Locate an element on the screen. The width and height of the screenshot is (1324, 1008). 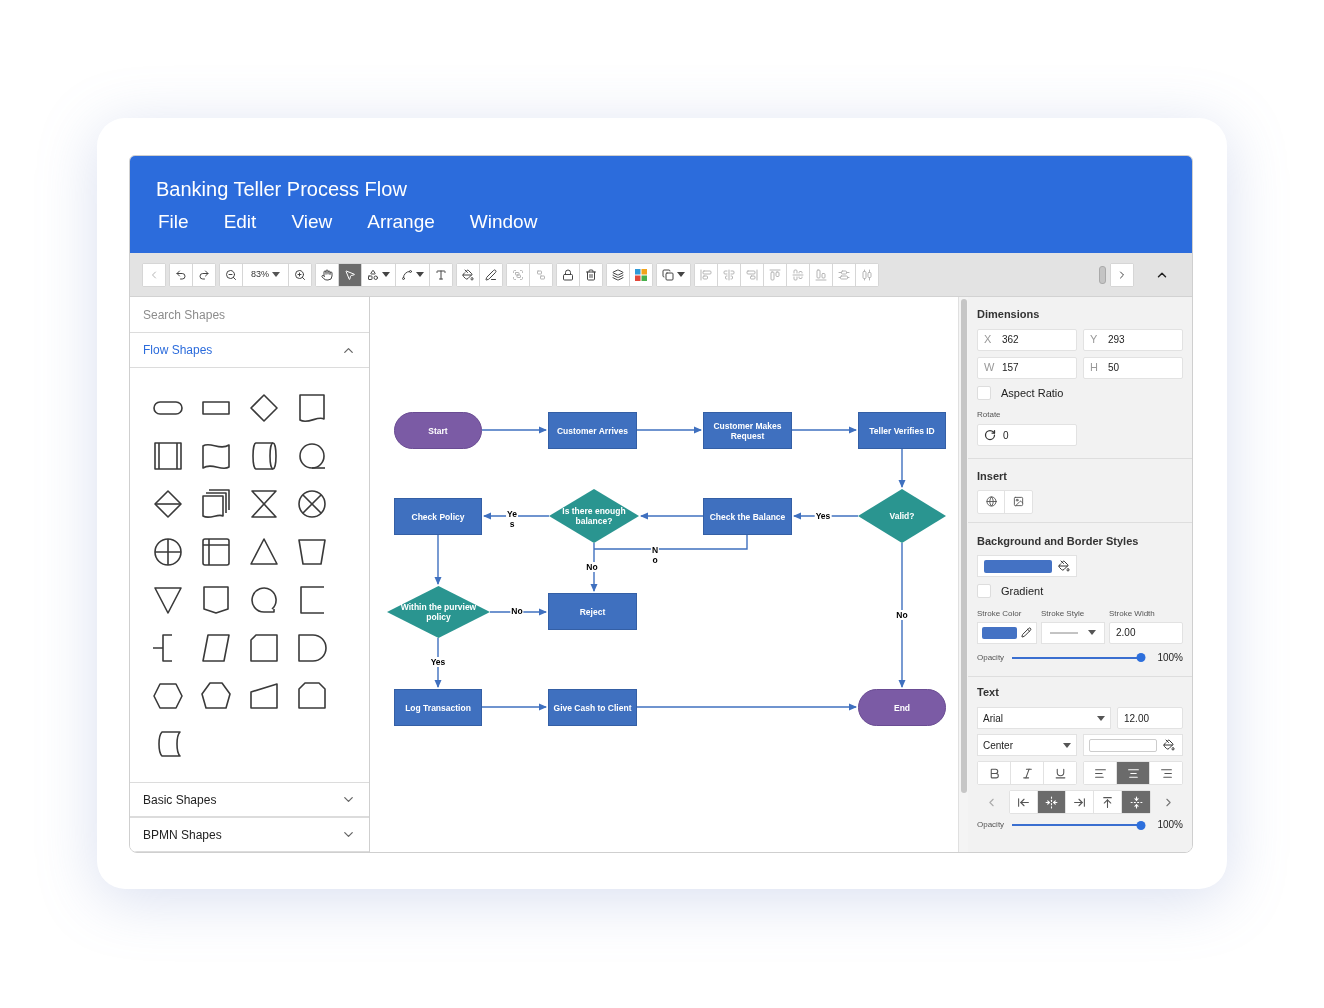
process-node: Check the Balance is located at coordinates (747, 516).